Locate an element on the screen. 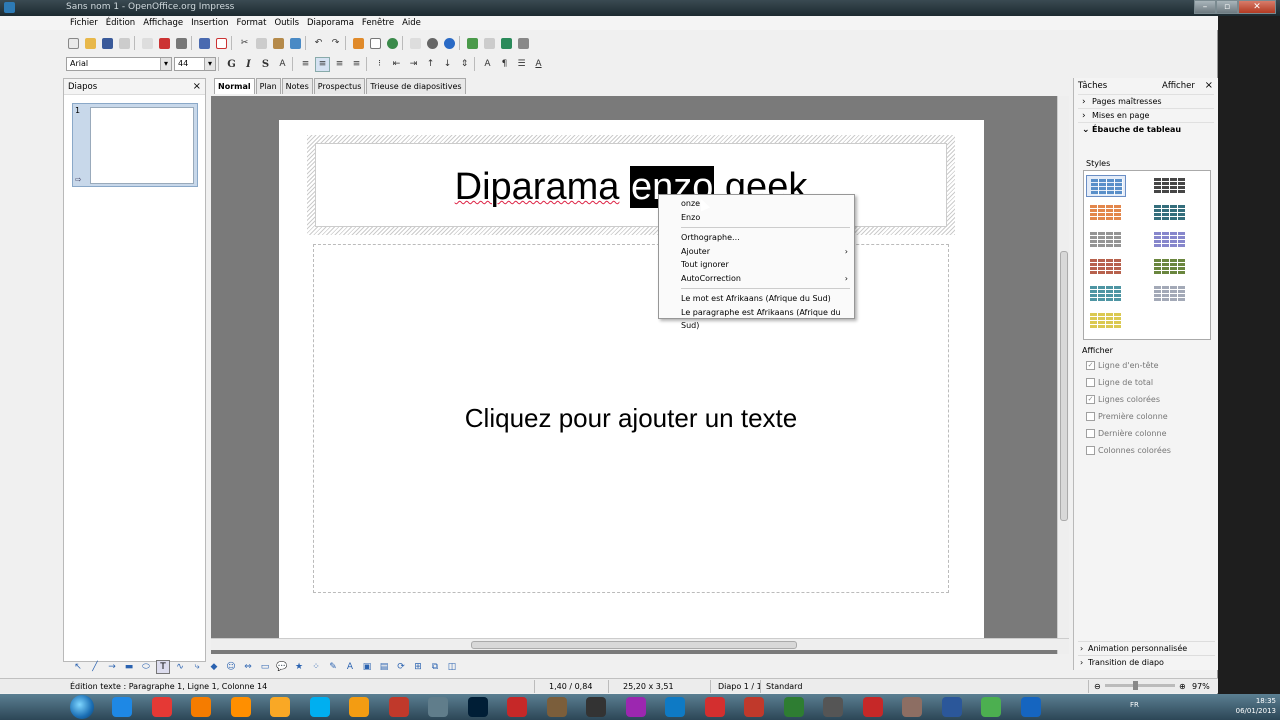  cut-icon: ✂ is located at coordinates (244, 43).